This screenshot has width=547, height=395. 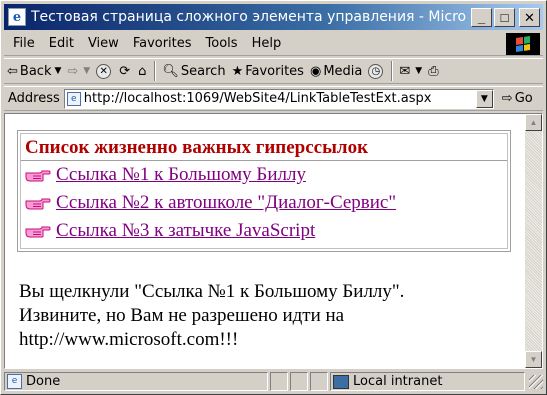 I want to click on favorites-icon: ★, so click(x=237, y=71).